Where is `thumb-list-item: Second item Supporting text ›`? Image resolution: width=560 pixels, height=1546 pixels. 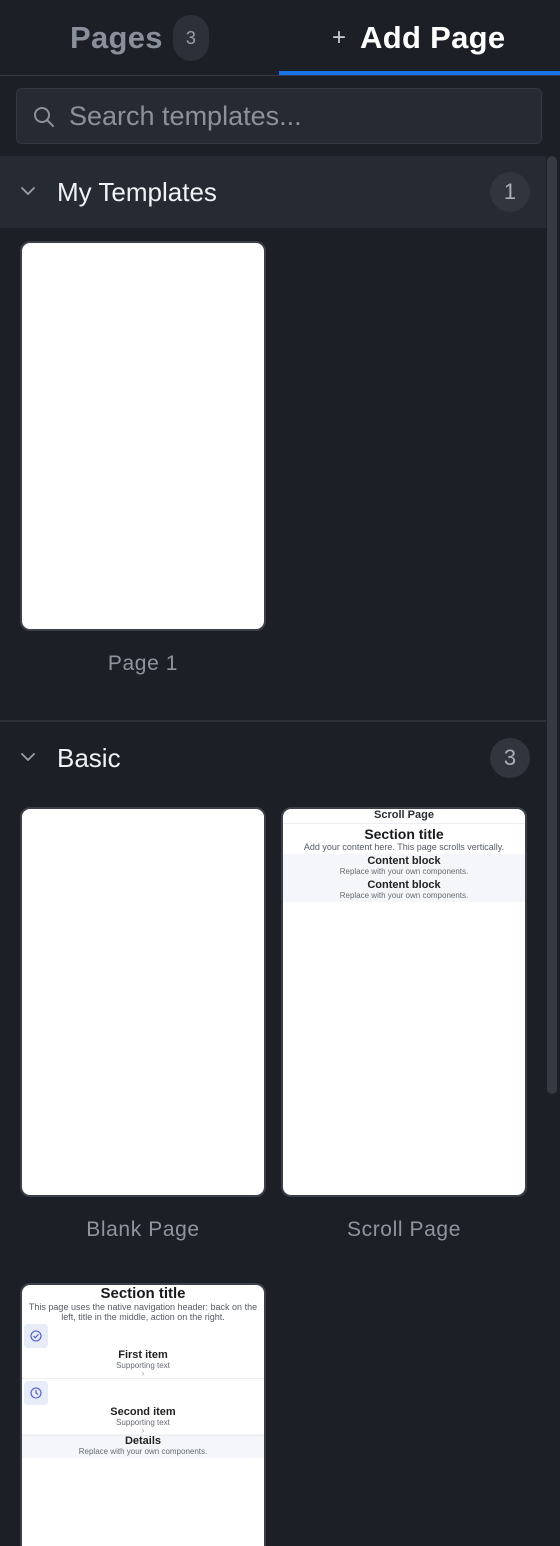 thumb-list-item: Second item Supporting text › is located at coordinates (143, 1407).